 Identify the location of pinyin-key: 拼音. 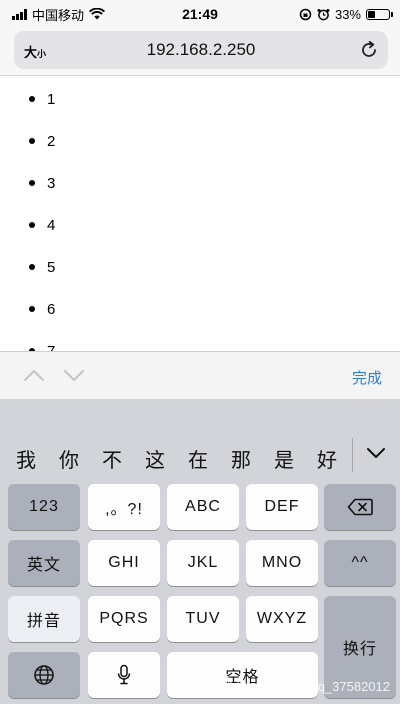
(44, 619).